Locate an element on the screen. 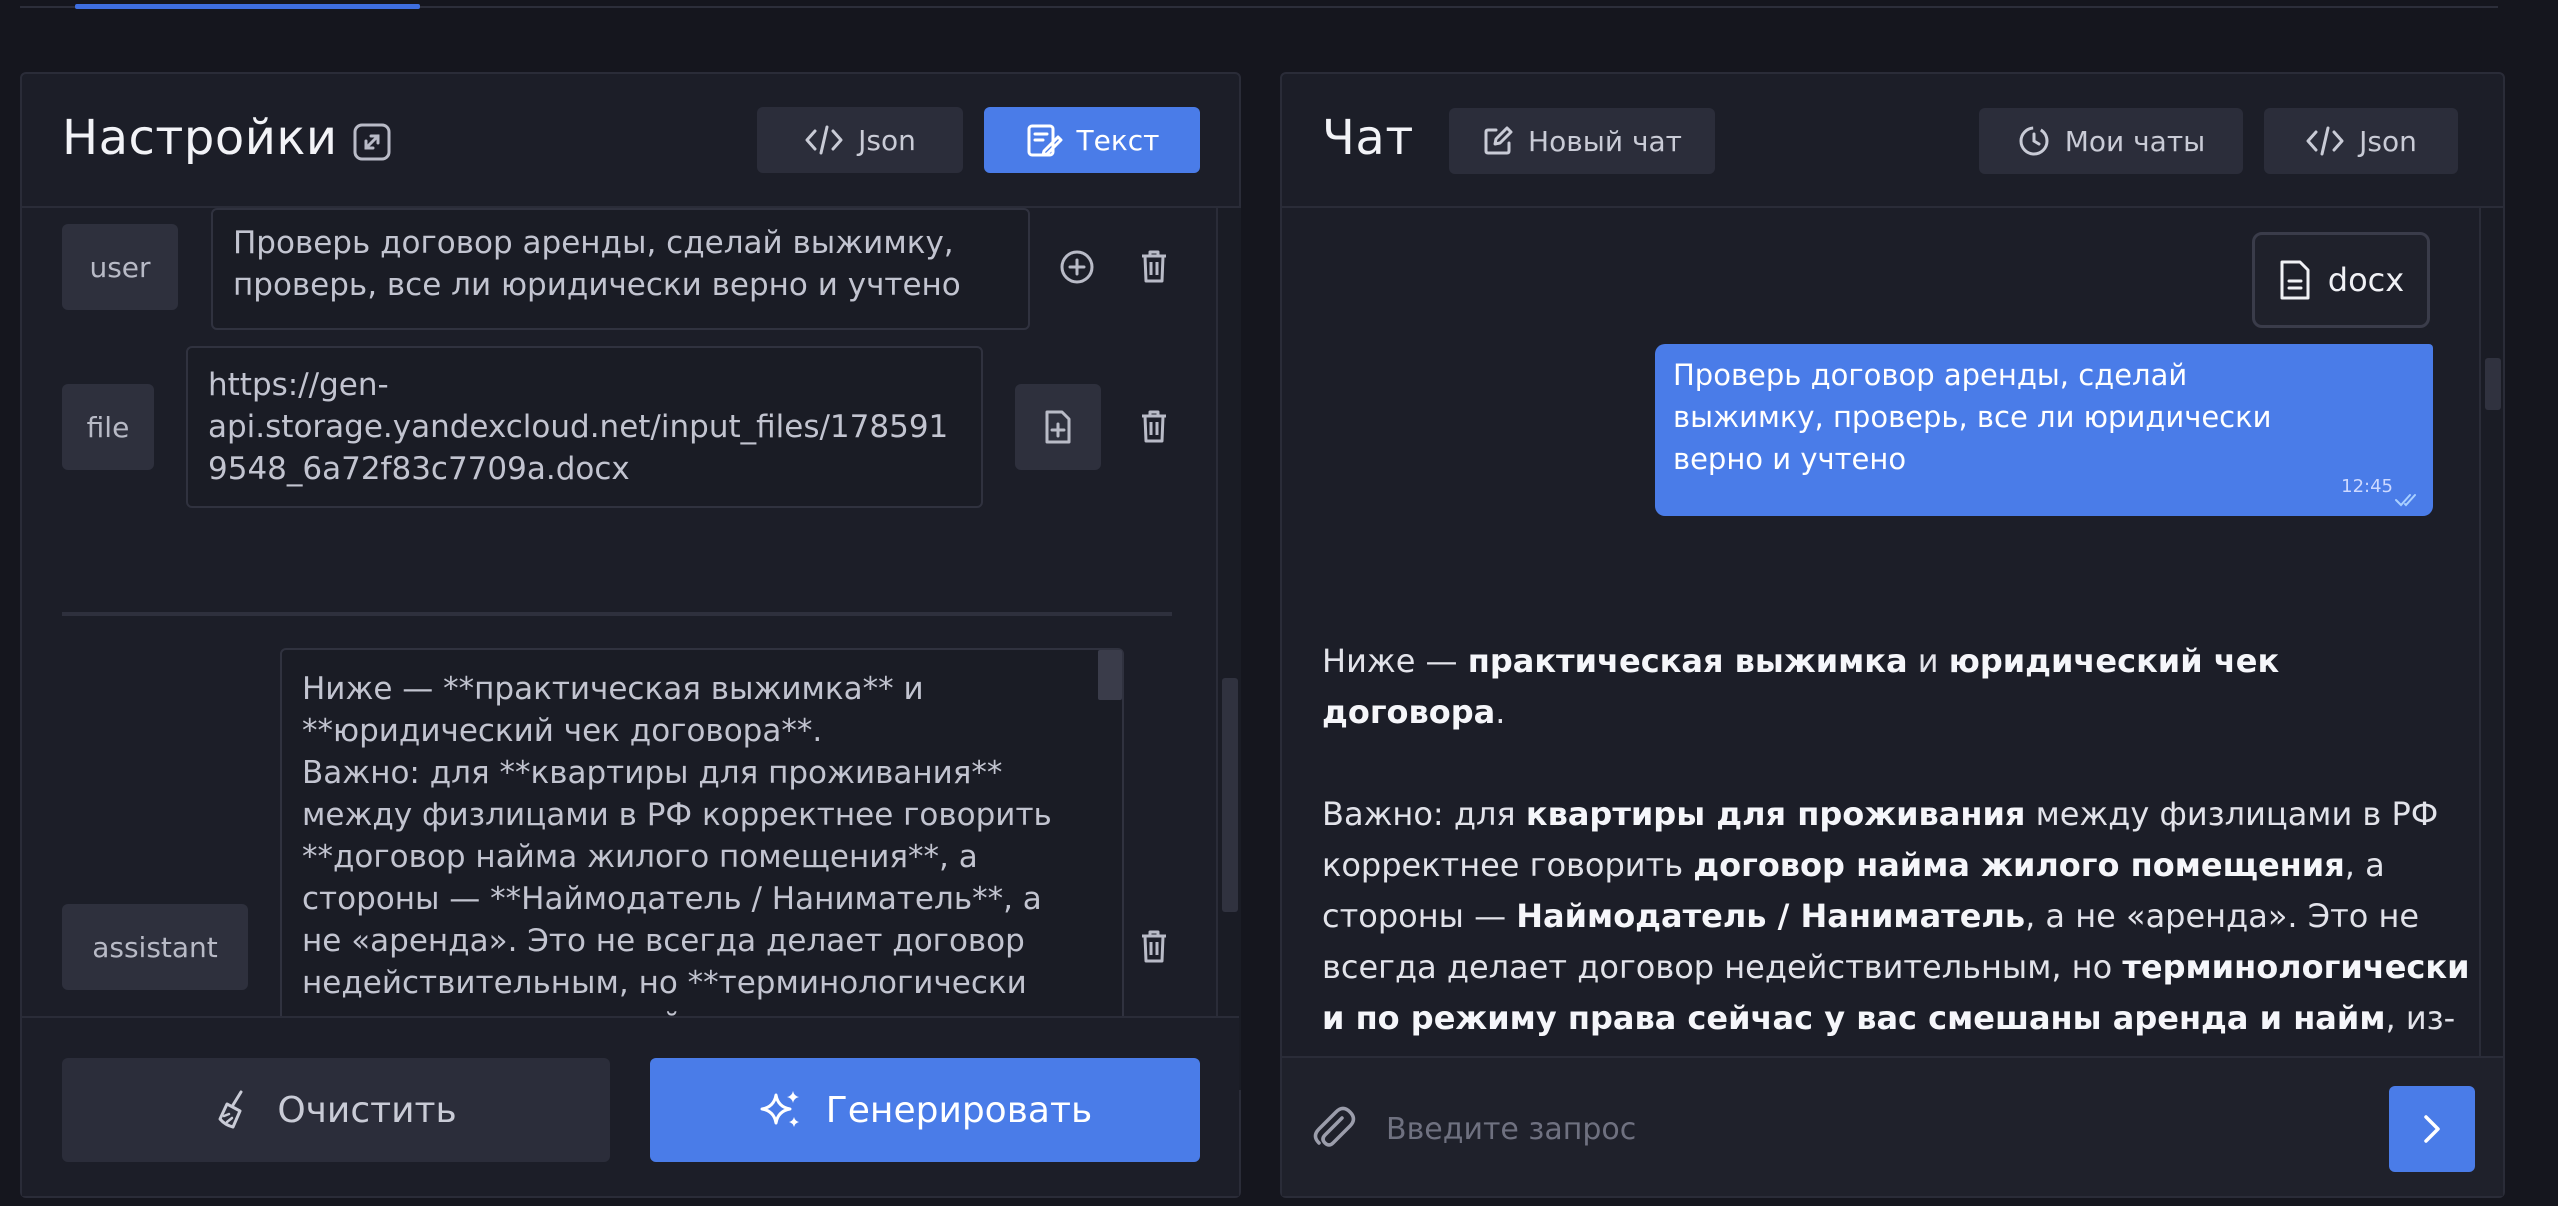 This screenshot has width=2558, height=1206. json-view-button: Json is located at coordinates (860, 140).